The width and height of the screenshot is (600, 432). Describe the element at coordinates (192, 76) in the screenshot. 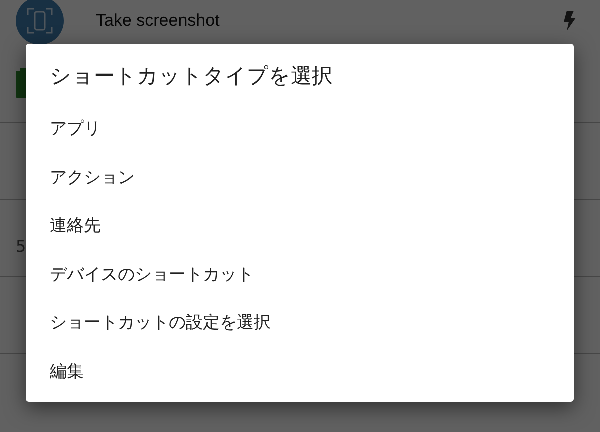

I see `dialog-title: ショートカットタイプを選択` at that location.